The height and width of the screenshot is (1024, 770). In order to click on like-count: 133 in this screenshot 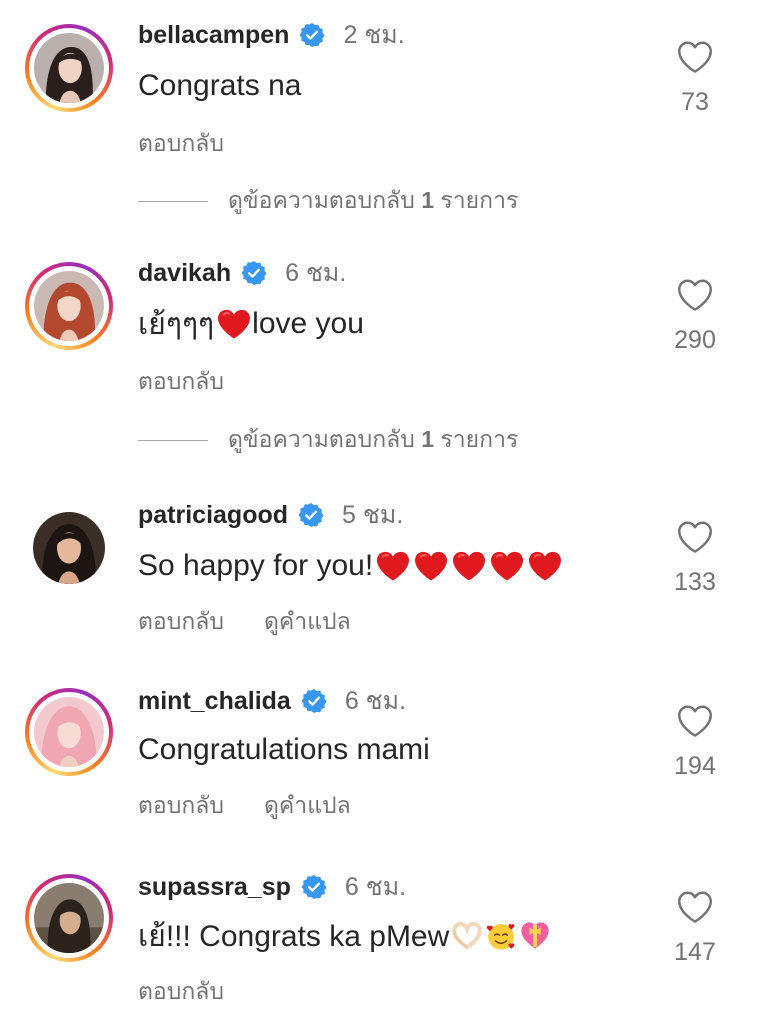, I will do `click(695, 582)`.